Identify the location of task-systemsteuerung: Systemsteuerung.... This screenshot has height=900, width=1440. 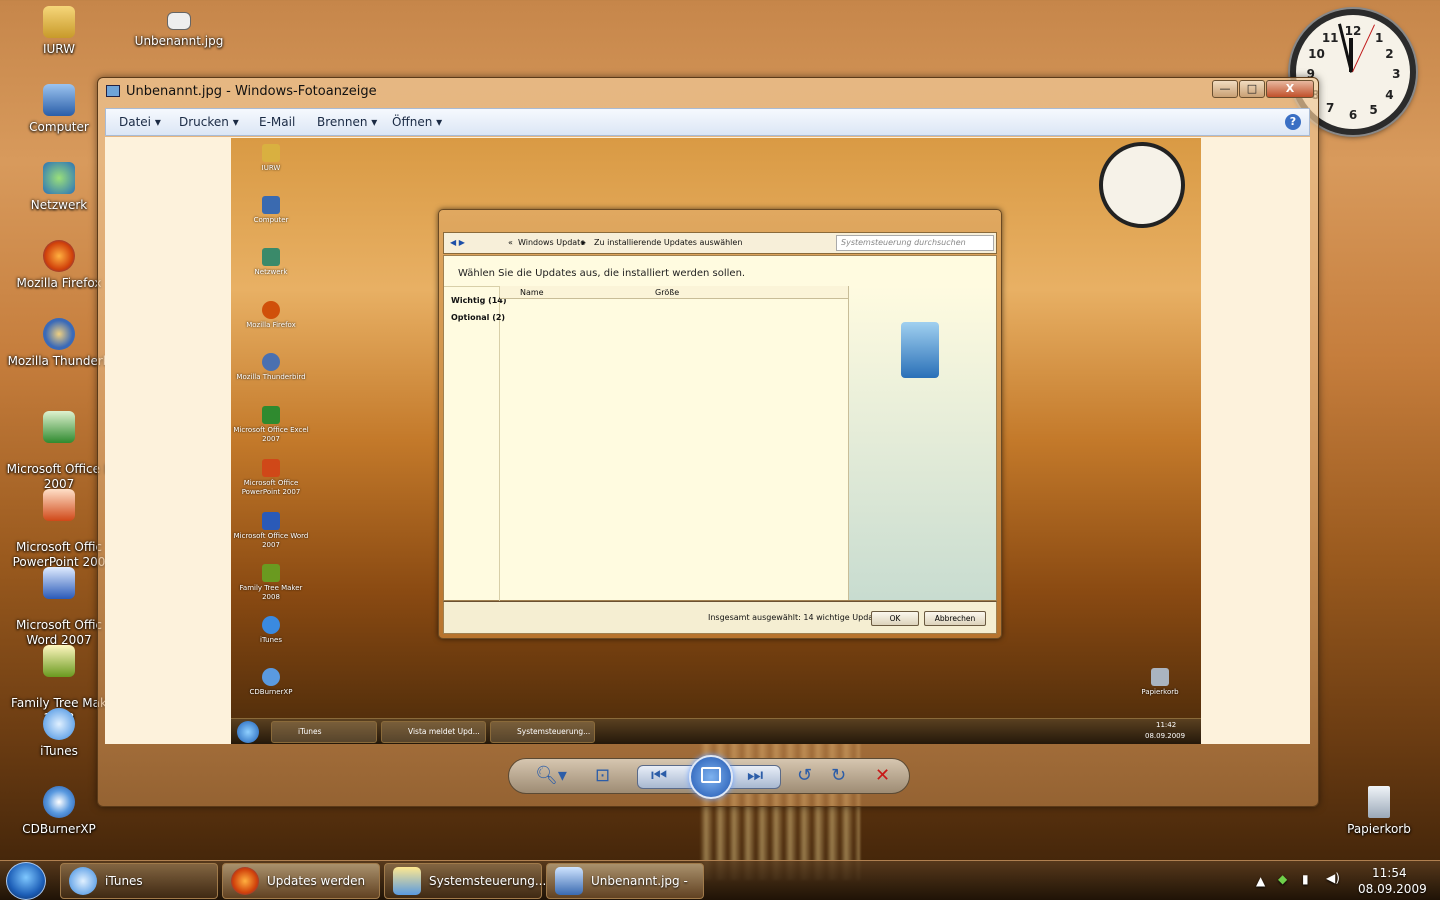
(465, 881).